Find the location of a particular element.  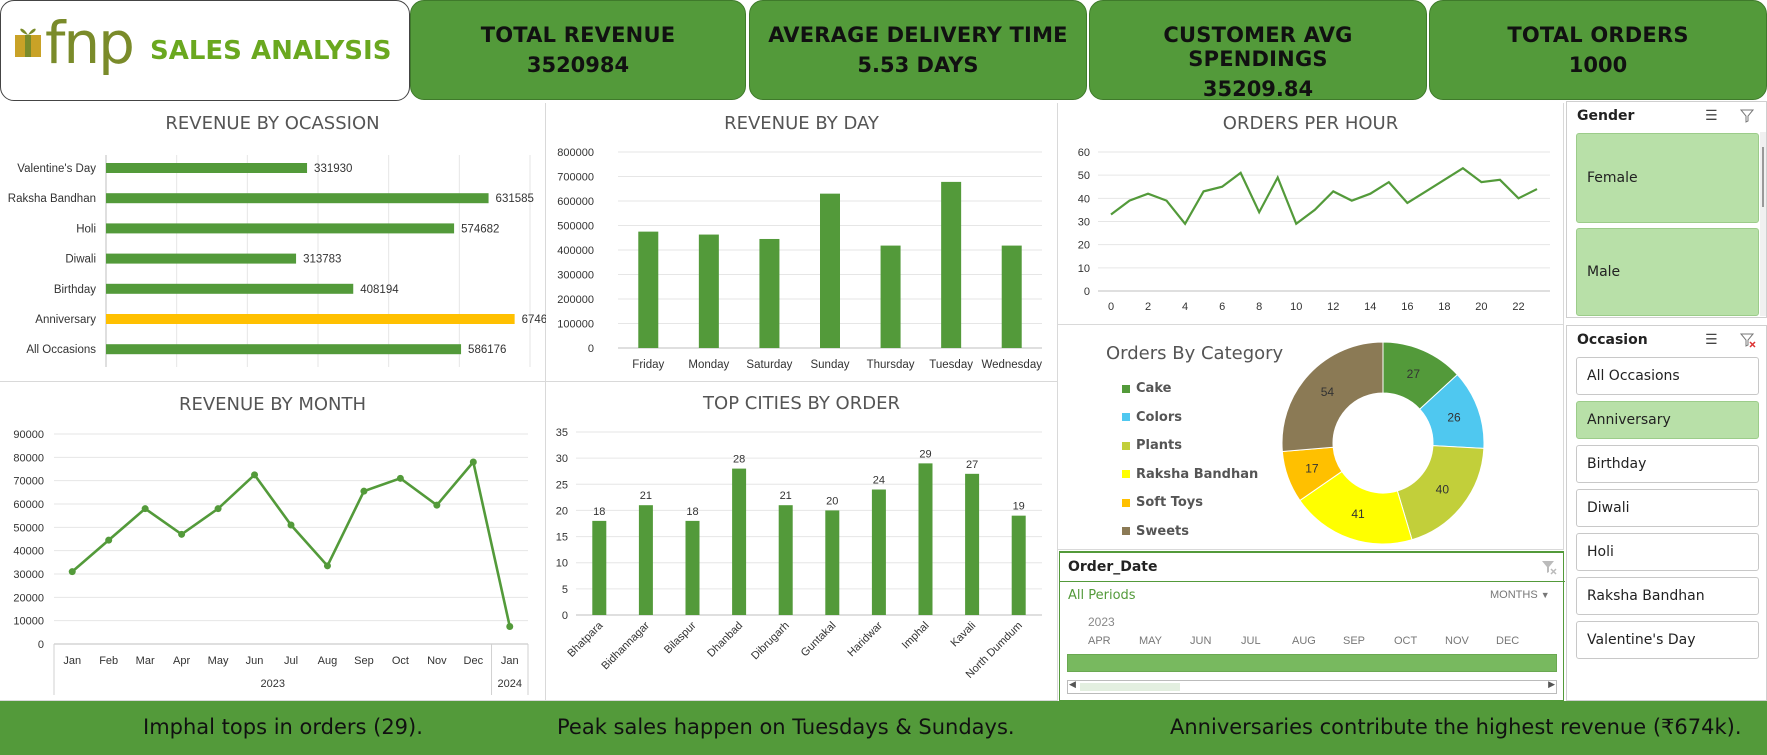

kpi-value: 35209.84 is located at coordinates (1258, 89).